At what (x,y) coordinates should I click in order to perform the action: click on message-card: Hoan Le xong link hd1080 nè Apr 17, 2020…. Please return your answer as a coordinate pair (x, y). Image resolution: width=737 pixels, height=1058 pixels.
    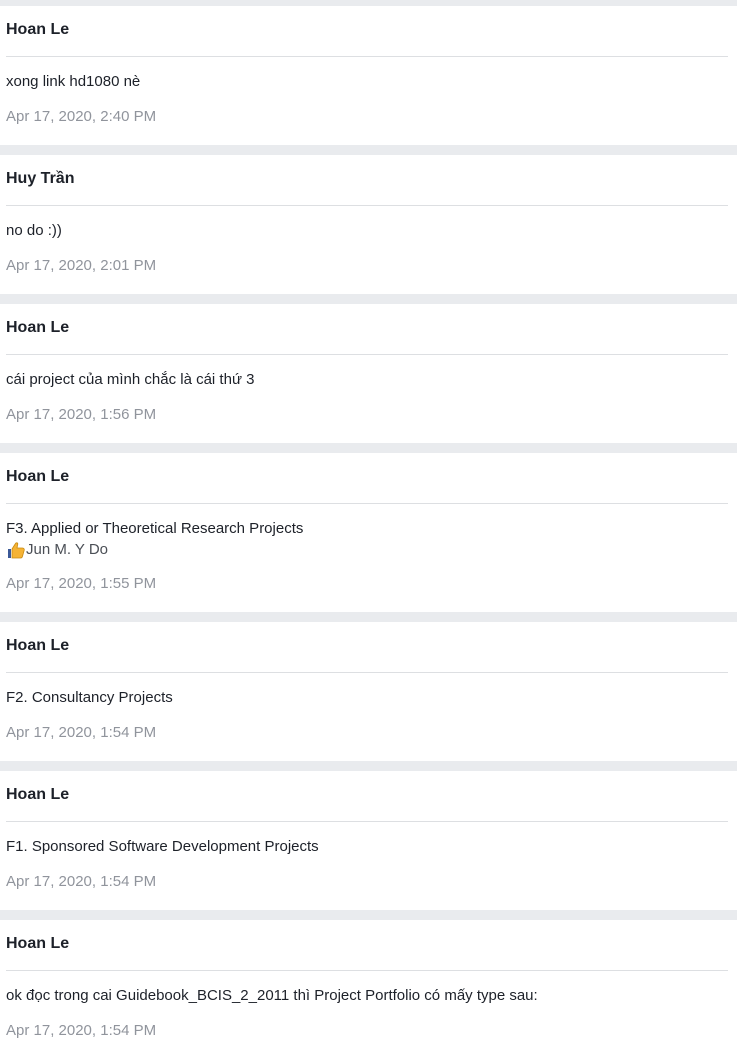
    Looking at the image, I should click on (368, 75).